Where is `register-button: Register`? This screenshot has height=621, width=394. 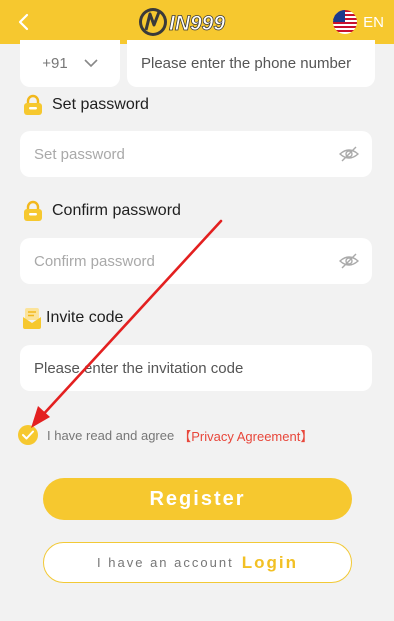 register-button: Register is located at coordinates (197, 499).